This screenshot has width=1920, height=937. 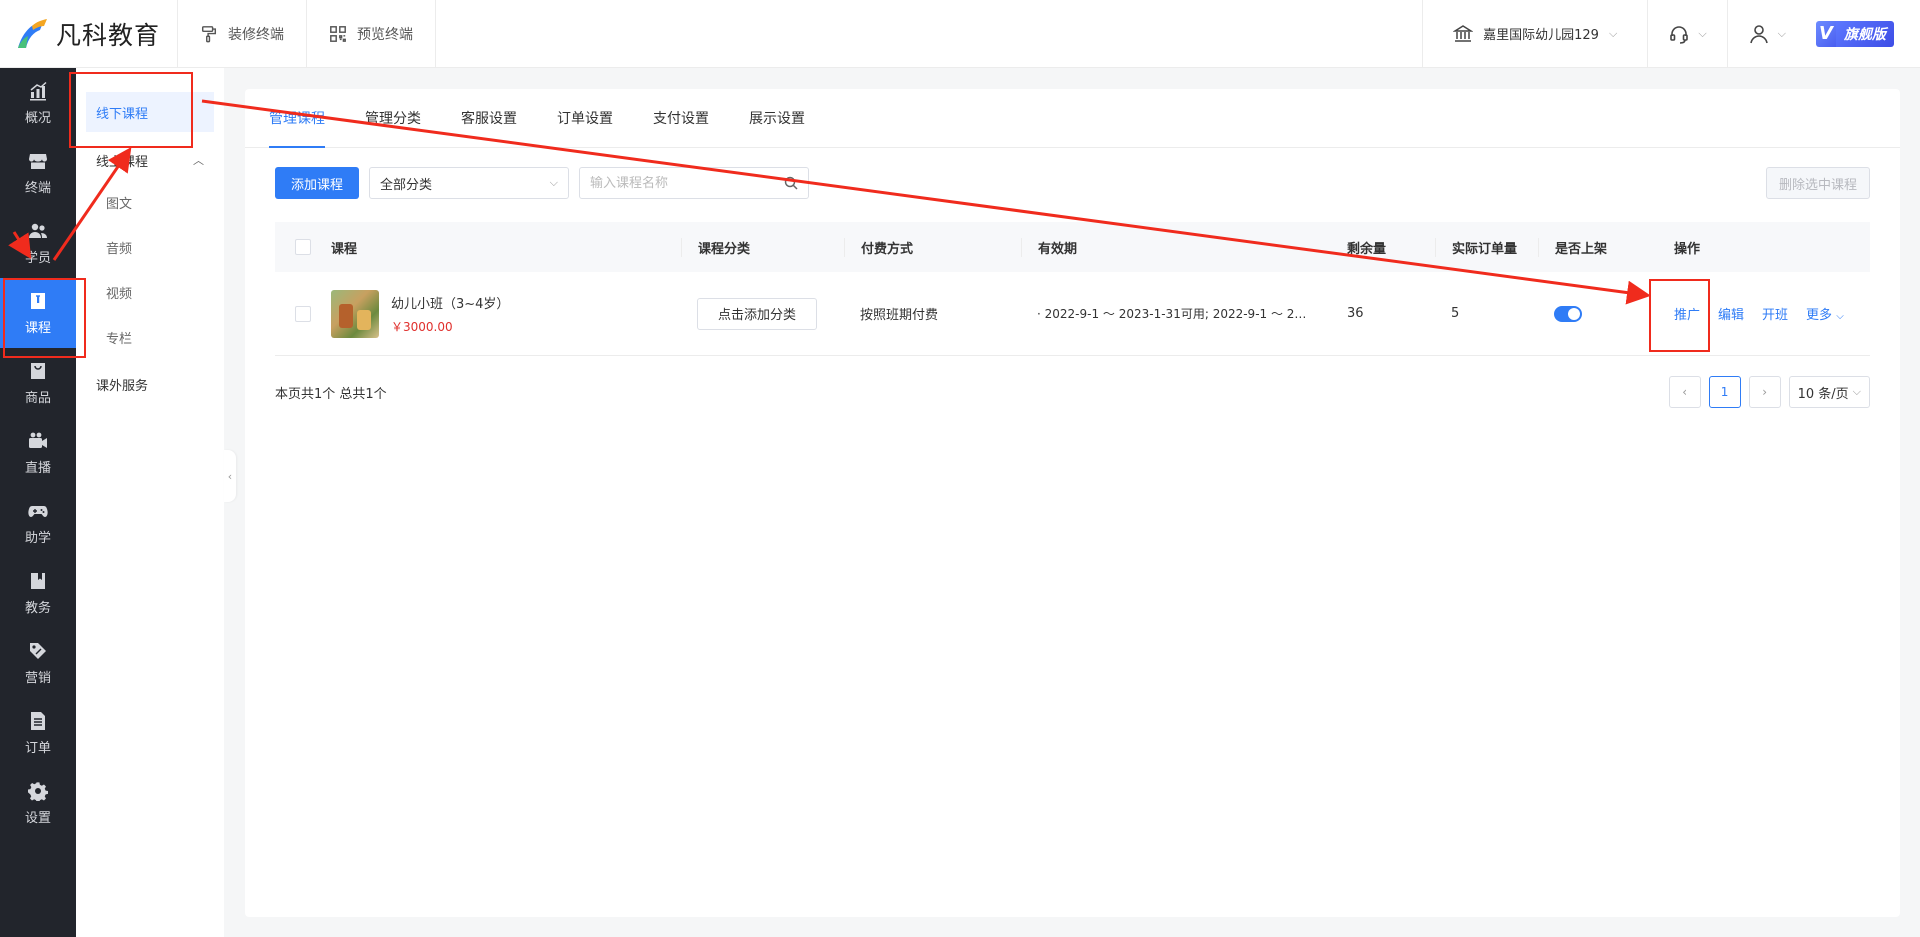 What do you see at coordinates (150, 247) in the screenshot?
I see `submenu-item-audio: 音频` at bounding box center [150, 247].